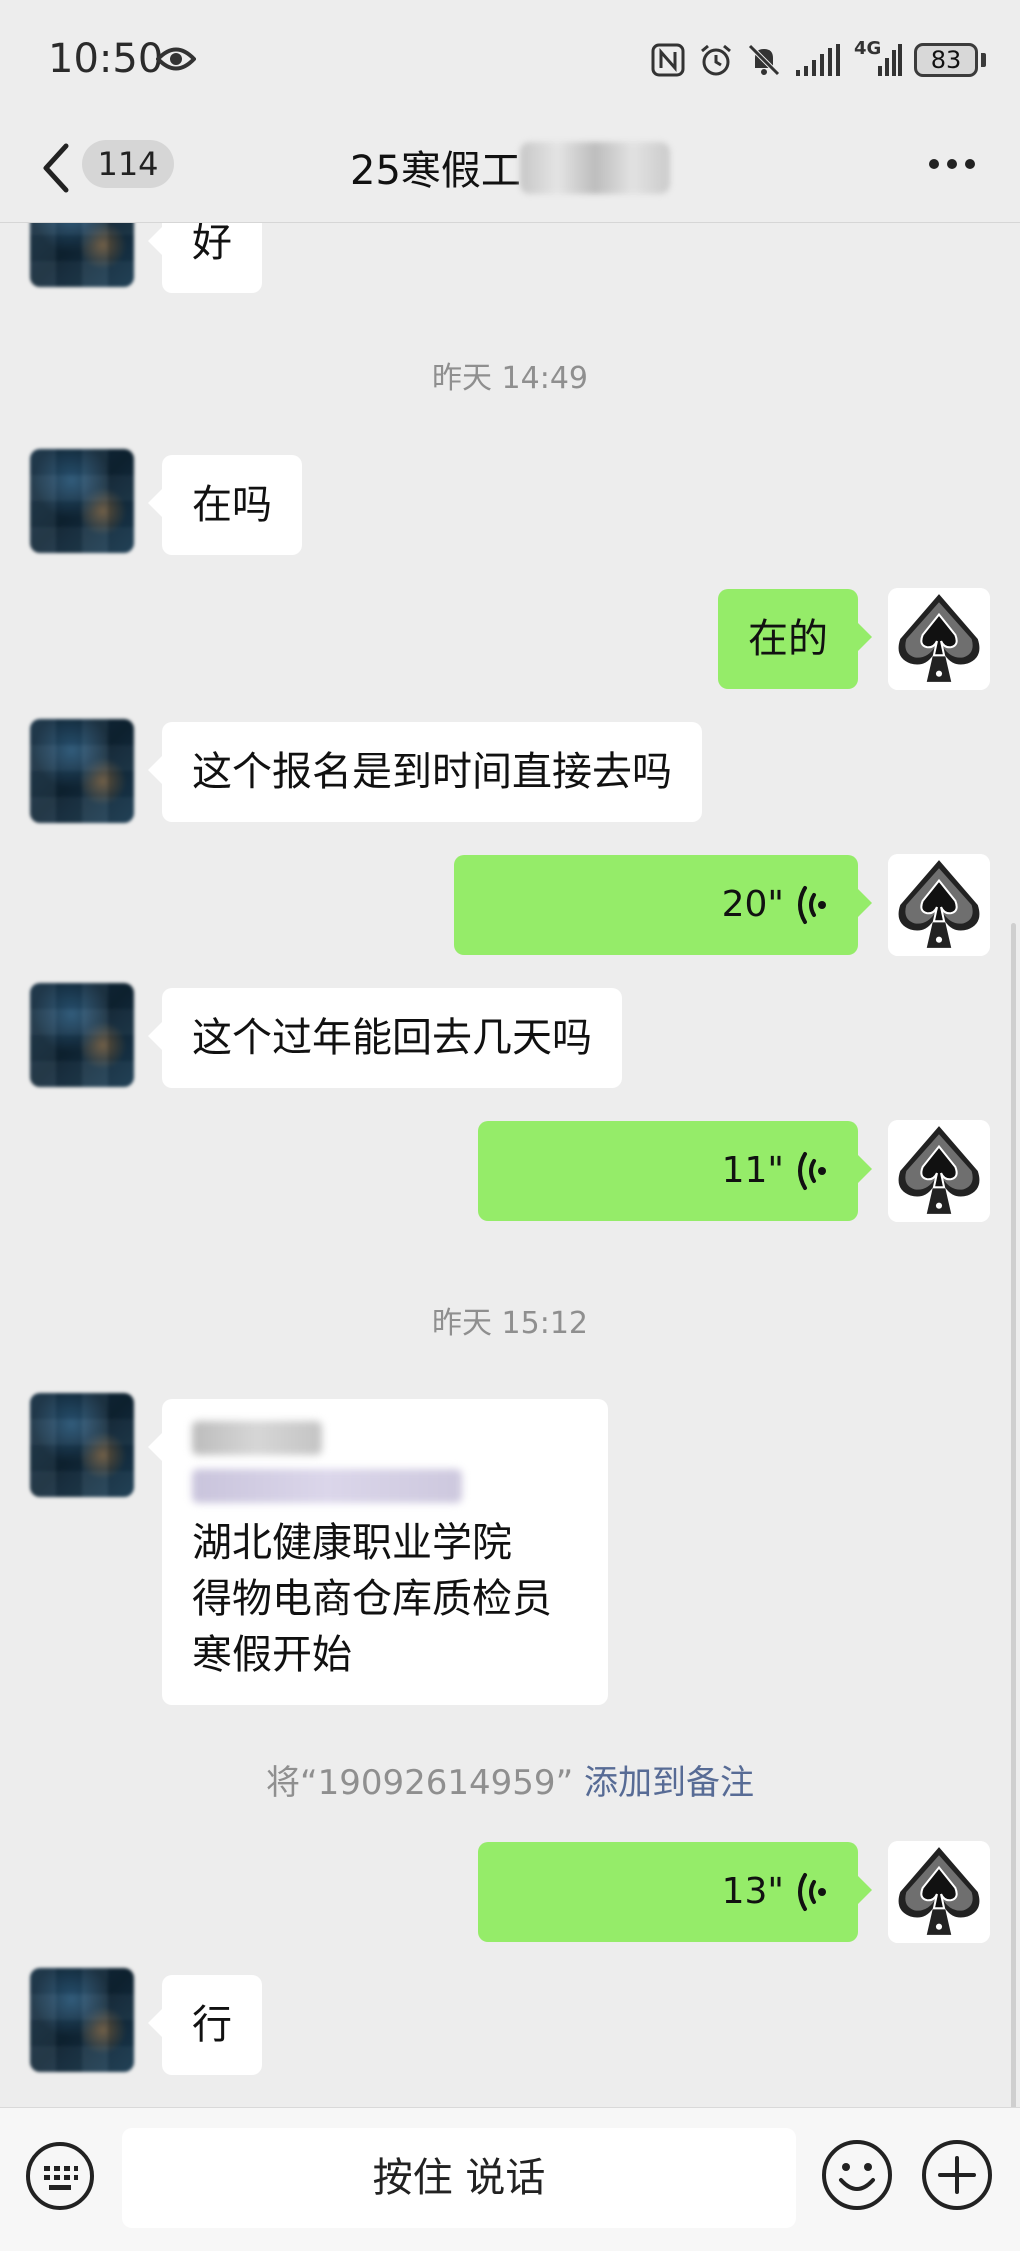 This screenshot has height=2251, width=1020. Describe the element at coordinates (752, 1891) in the screenshot. I see `voice-duration: 13"` at that location.